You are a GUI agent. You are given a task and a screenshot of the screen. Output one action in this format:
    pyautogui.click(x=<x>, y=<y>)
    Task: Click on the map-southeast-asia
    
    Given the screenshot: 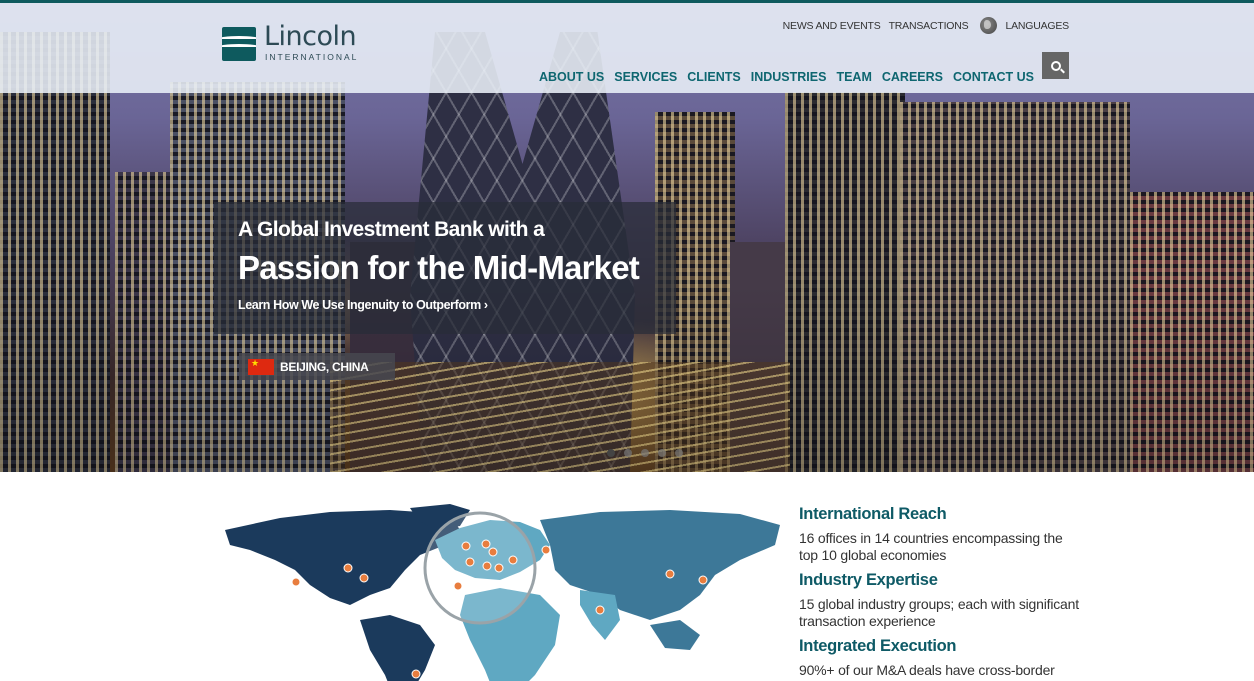 What is the action you would take?
    pyautogui.click(x=675, y=635)
    